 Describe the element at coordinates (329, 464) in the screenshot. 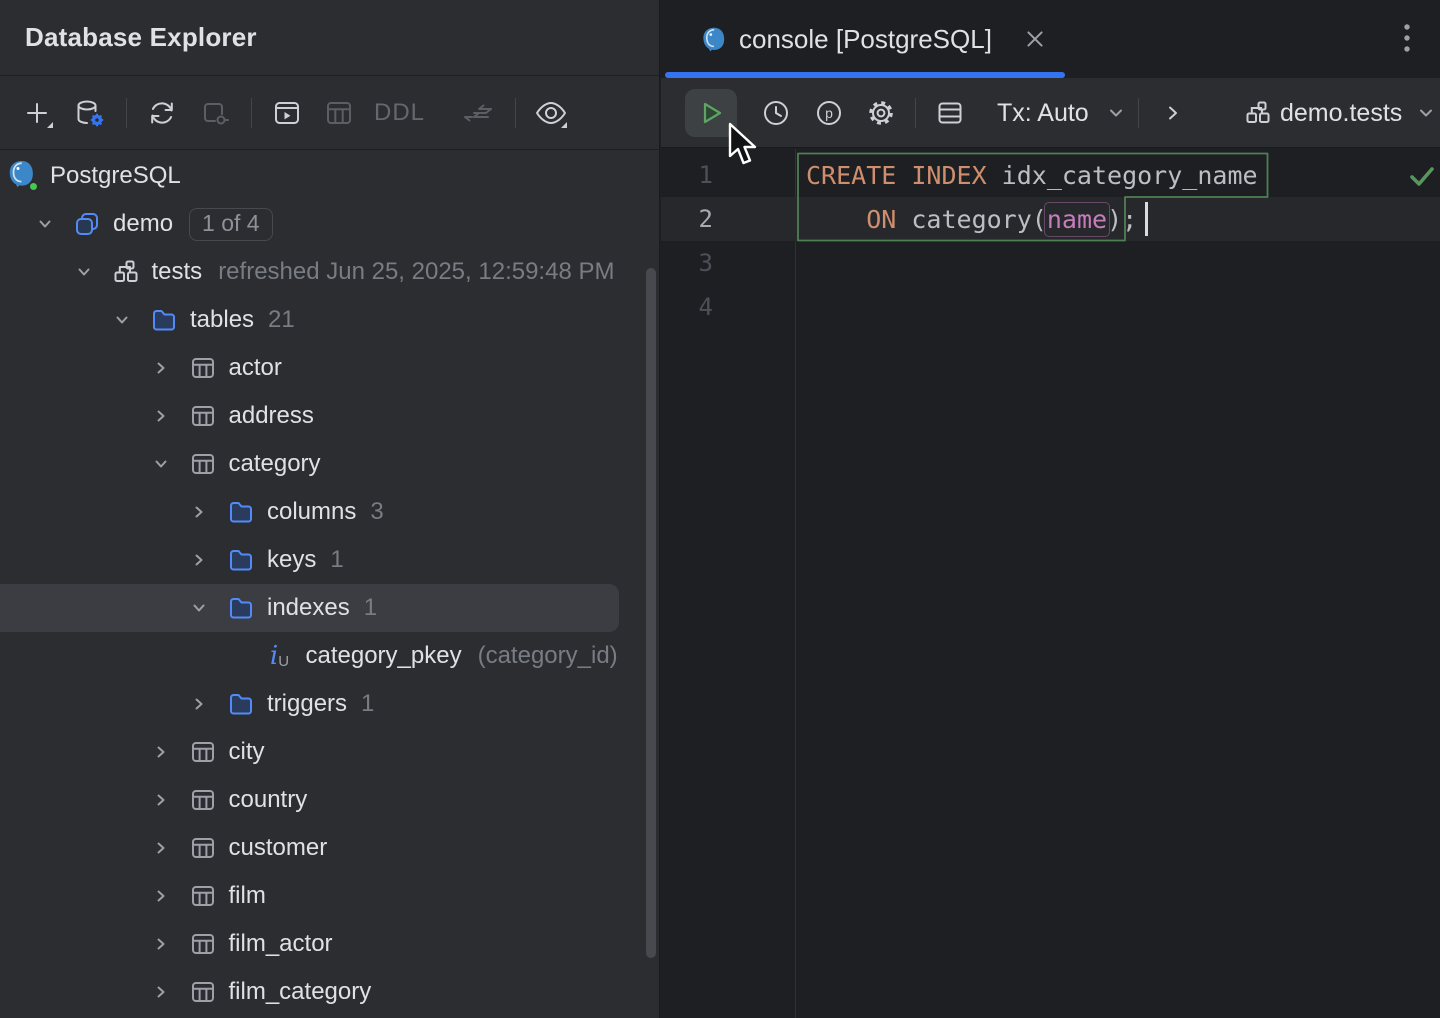

I see `tree-item-category: category` at that location.